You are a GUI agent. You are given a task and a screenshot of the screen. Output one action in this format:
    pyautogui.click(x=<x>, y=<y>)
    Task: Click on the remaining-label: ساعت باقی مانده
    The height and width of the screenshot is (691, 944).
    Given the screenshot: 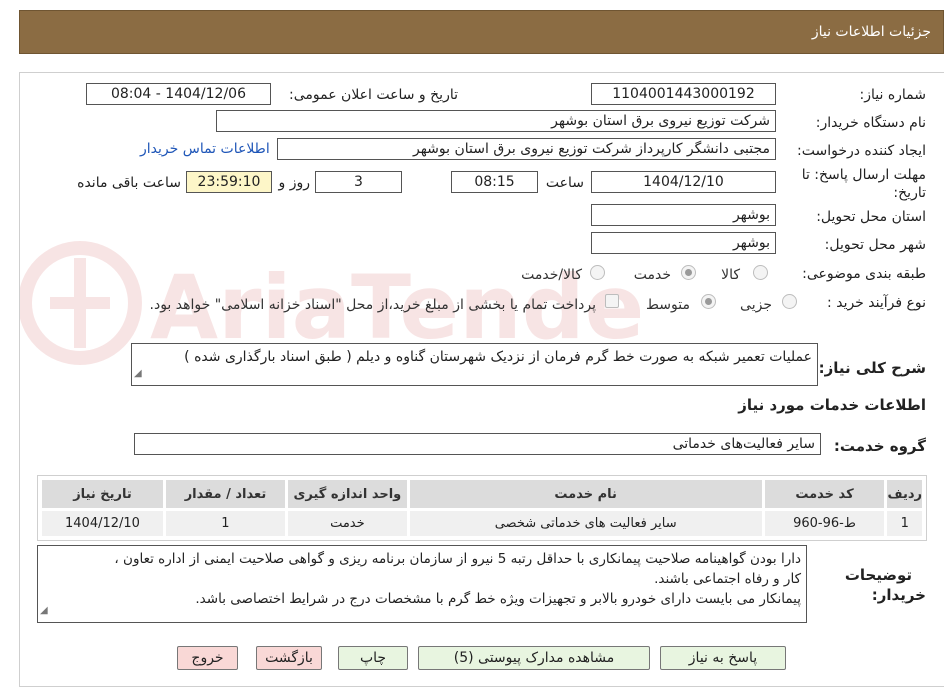 What is the action you would take?
    pyautogui.click(x=129, y=183)
    